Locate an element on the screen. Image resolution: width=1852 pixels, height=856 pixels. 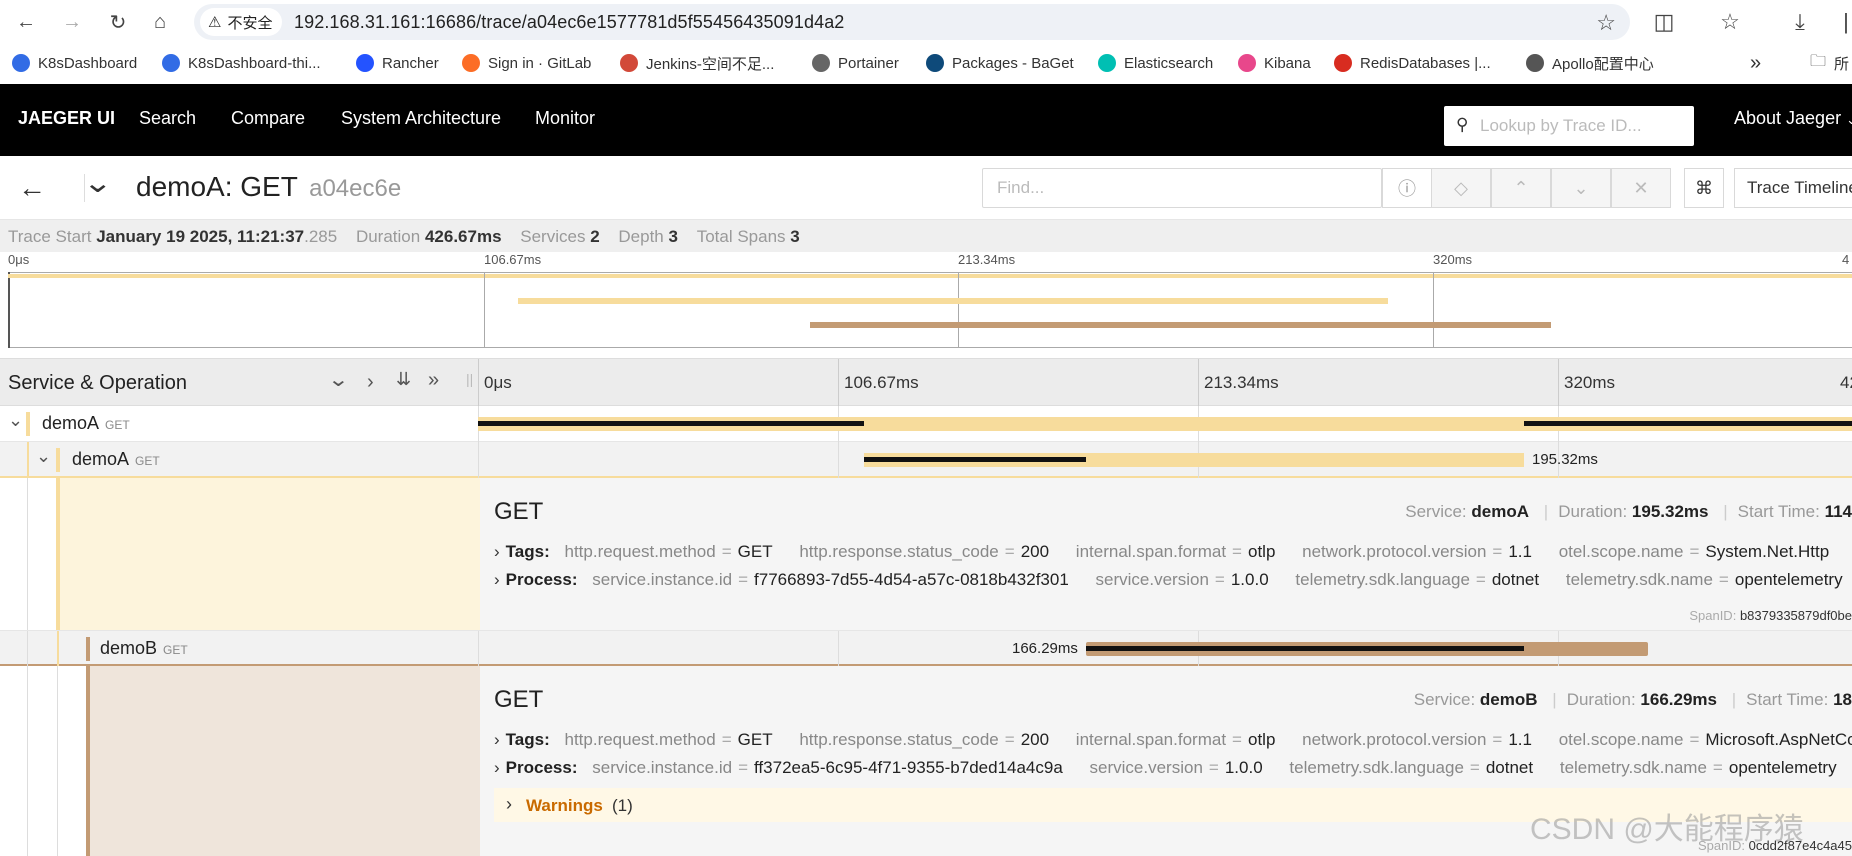
expand-one-icon: › is located at coordinates (370, 382).